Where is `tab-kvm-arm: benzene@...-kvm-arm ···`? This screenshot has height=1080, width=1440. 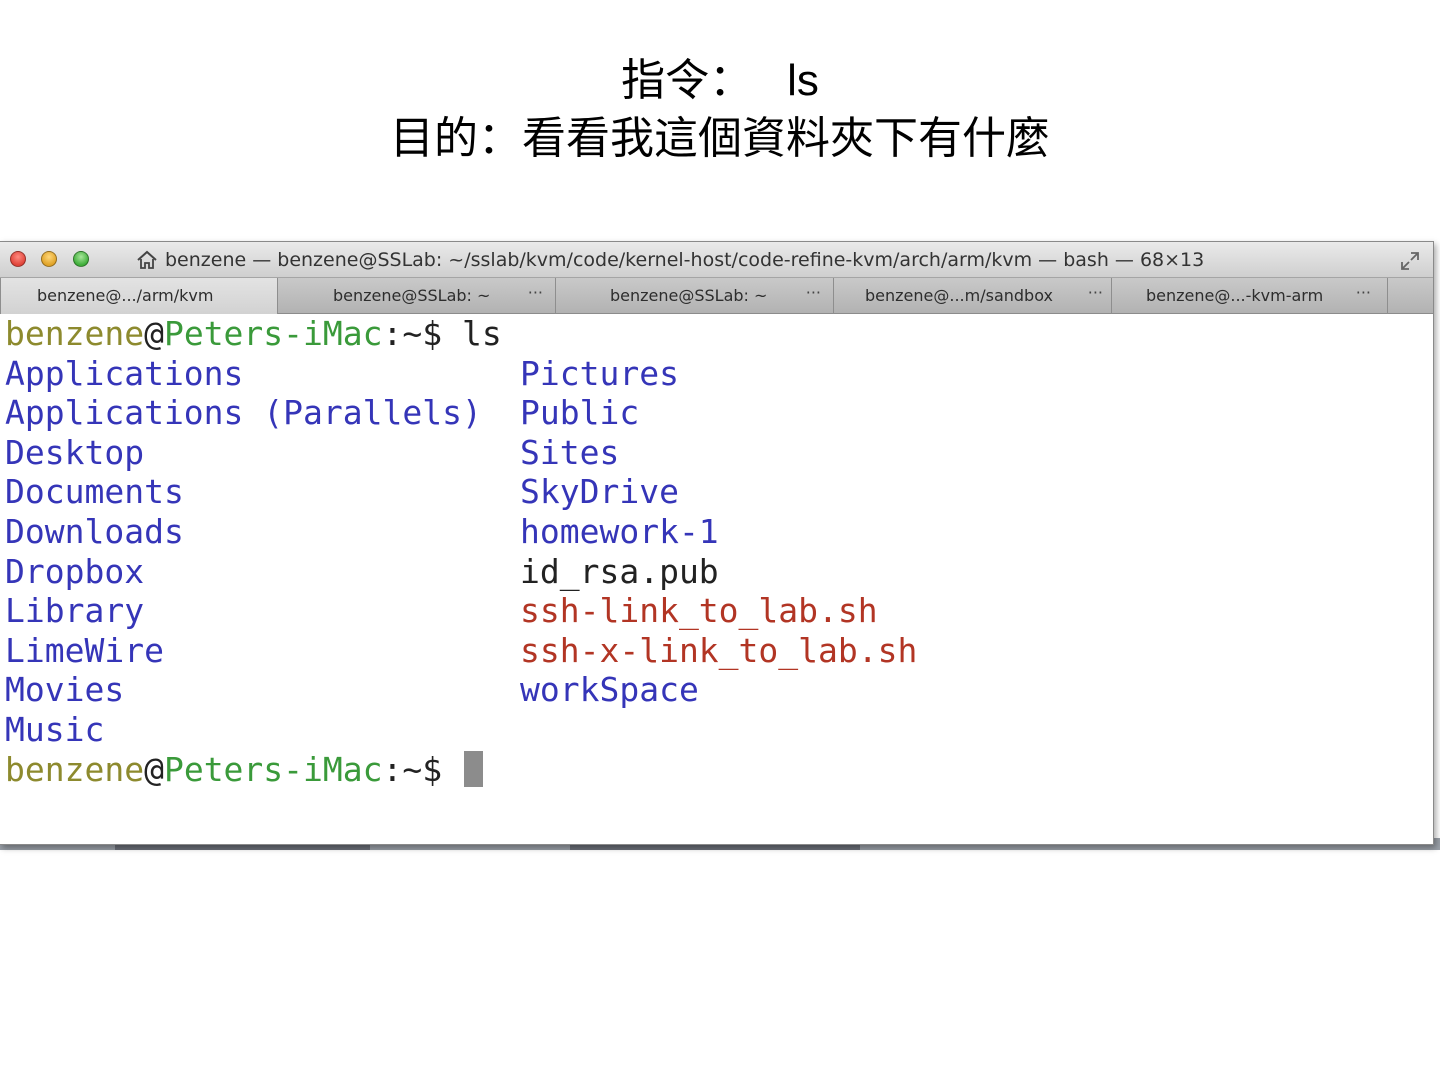 tab-kvm-arm: benzene@...-kvm-arm ··· is located at coordinates (1250, 296).